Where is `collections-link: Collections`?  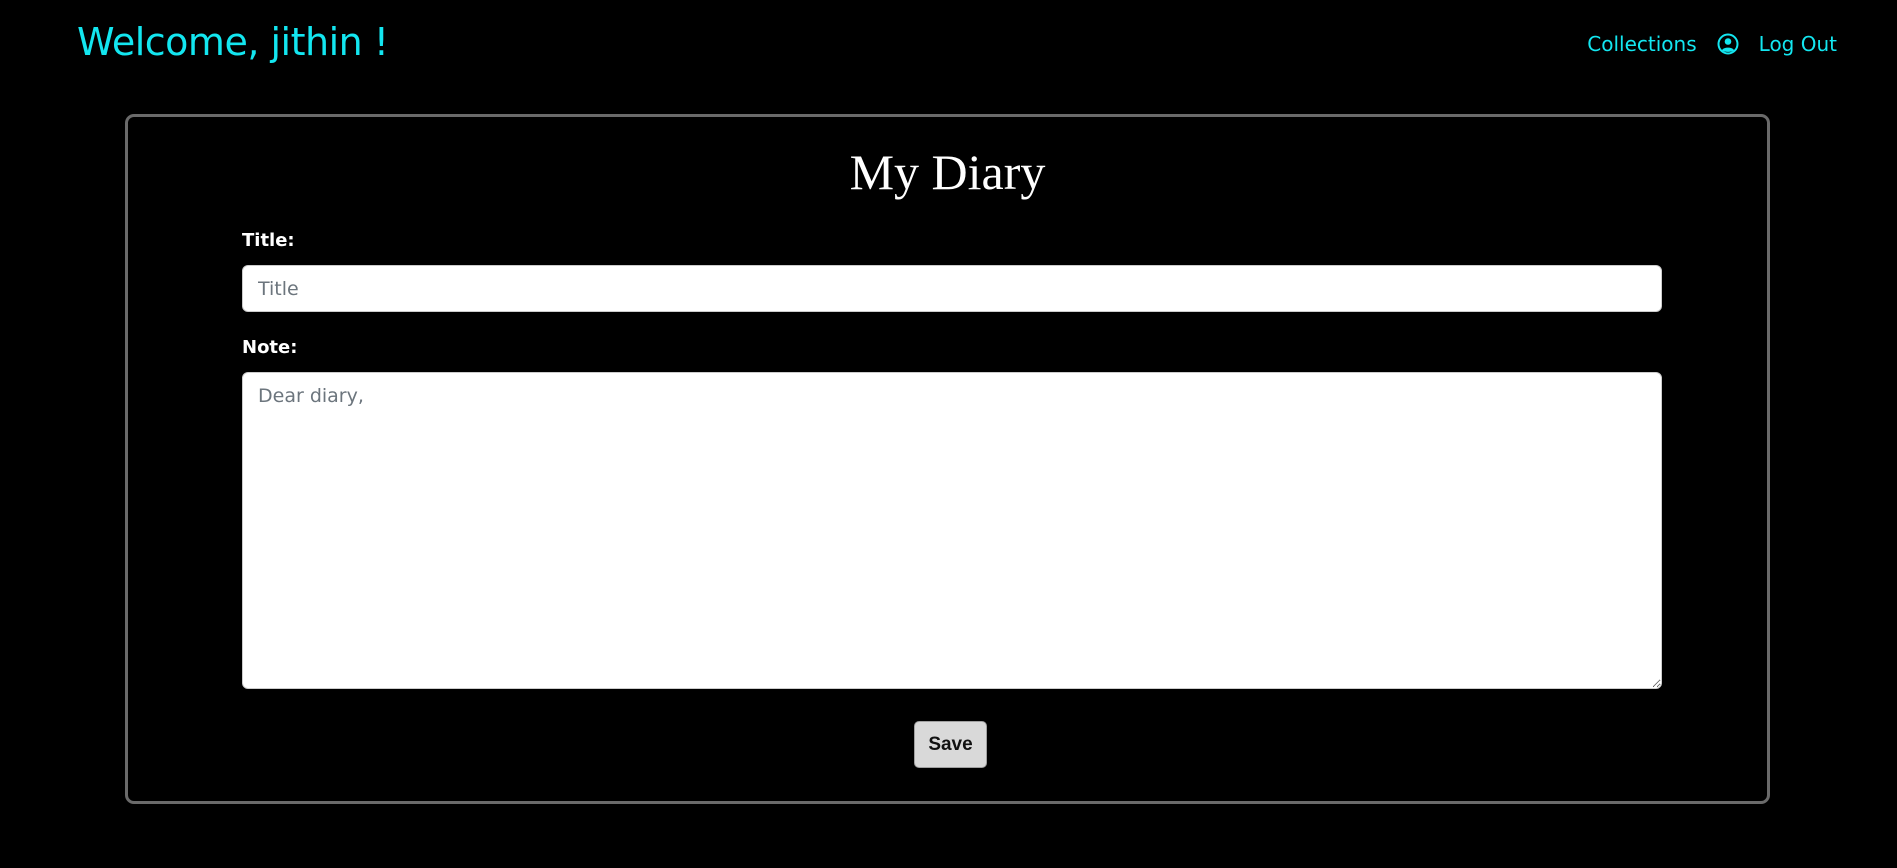
collections-link: Collections is located at coordinates (1641, 44).